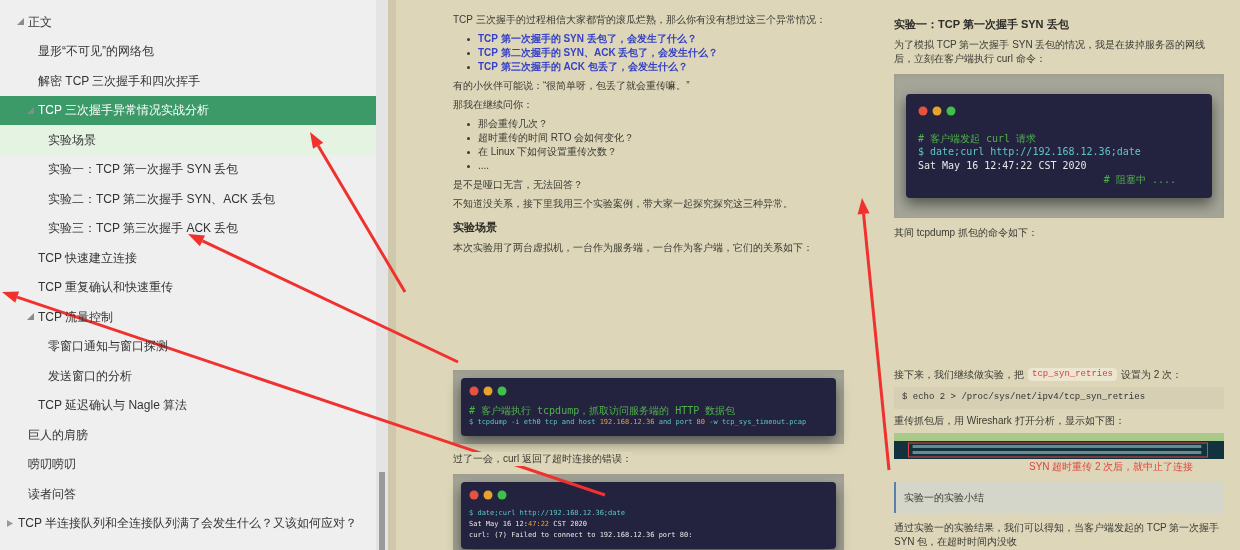 The image size is (1240, 550). I want to click on outline-item: 唠叨唠叨, so click(188, 464).